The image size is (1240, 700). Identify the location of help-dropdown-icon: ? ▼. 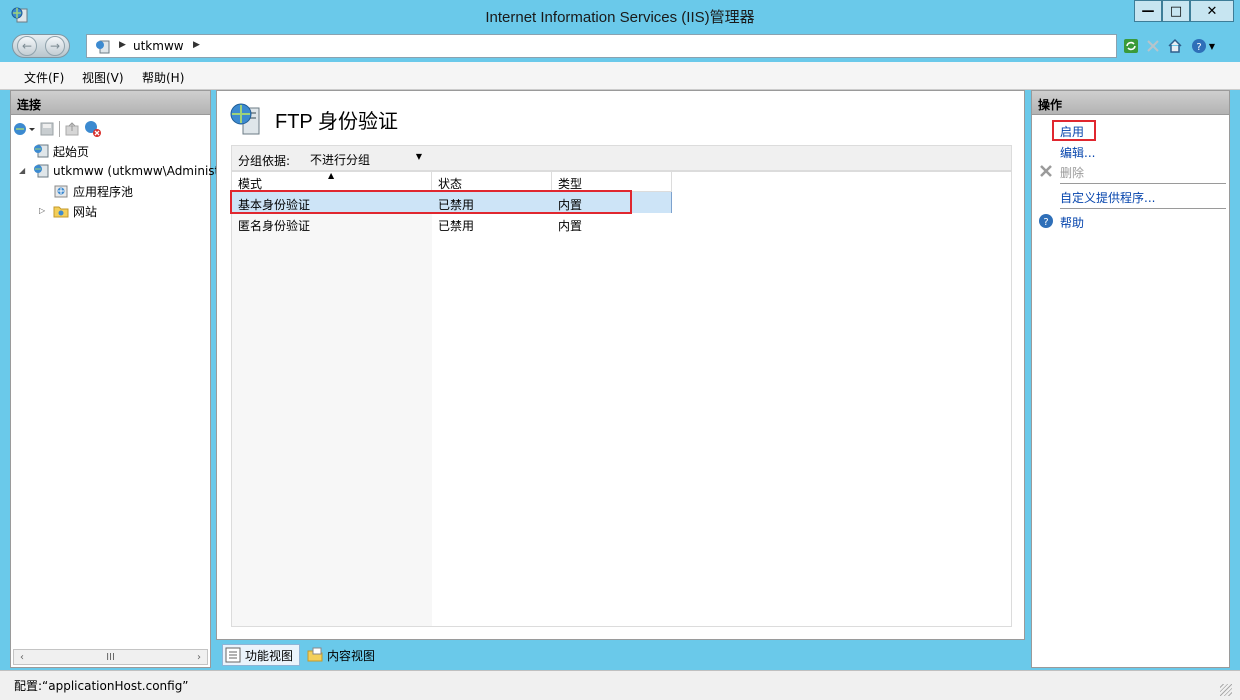
(1203, 46).